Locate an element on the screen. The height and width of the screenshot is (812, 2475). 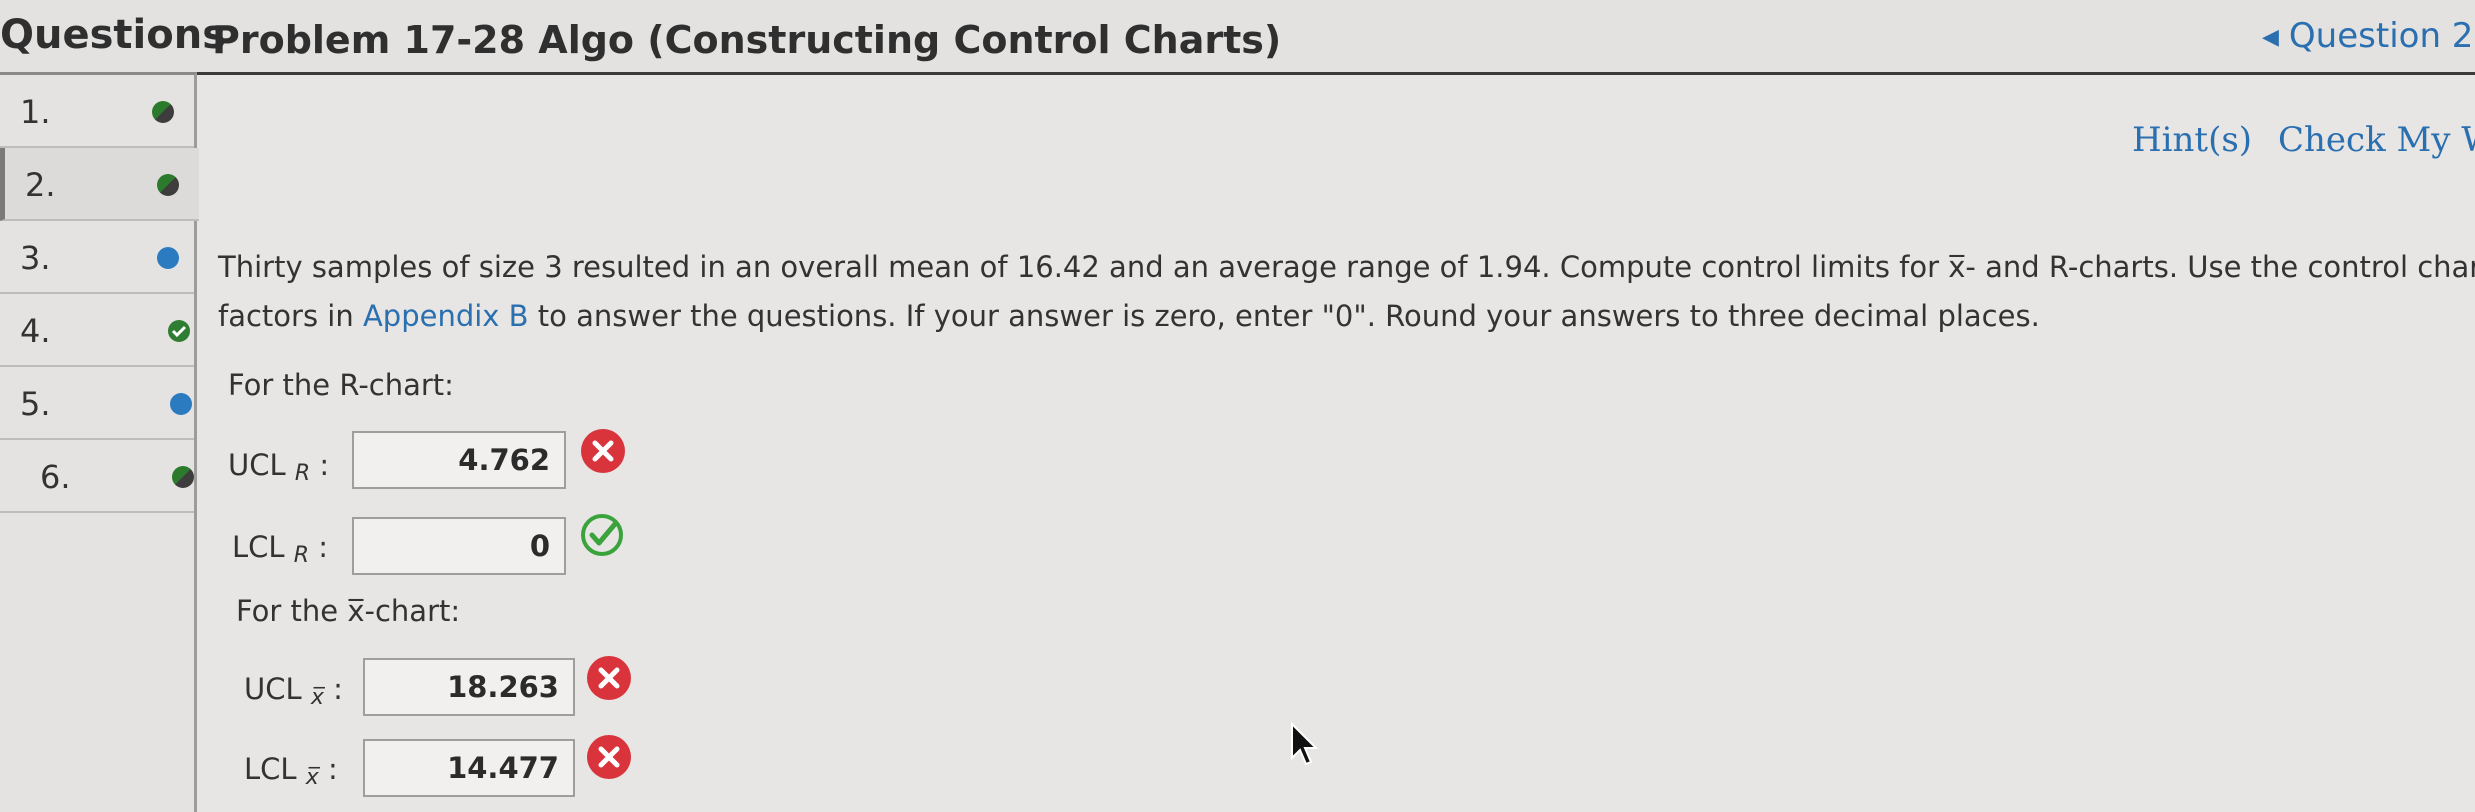
ucl-r-label-text: UCL is located at coordinates (257, 465).